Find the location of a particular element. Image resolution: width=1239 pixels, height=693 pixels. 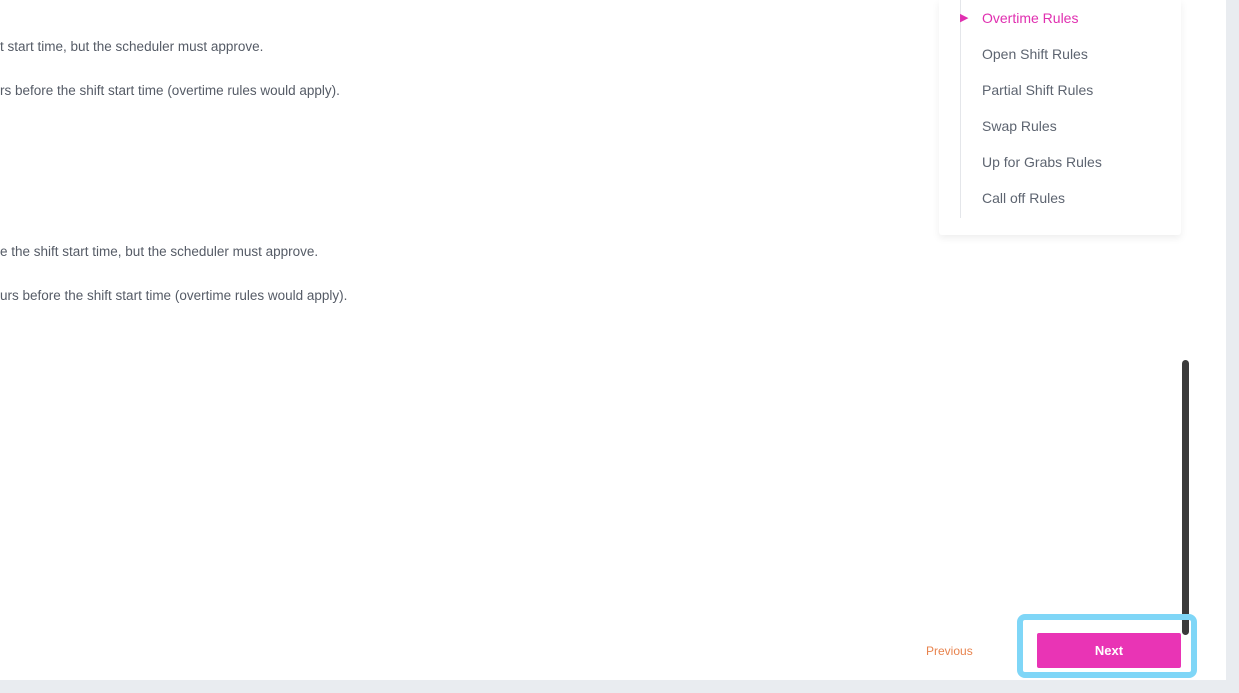

toc-item-partial-shift-rules: Partial Shift Rules is located at coordinates (1037, 90).